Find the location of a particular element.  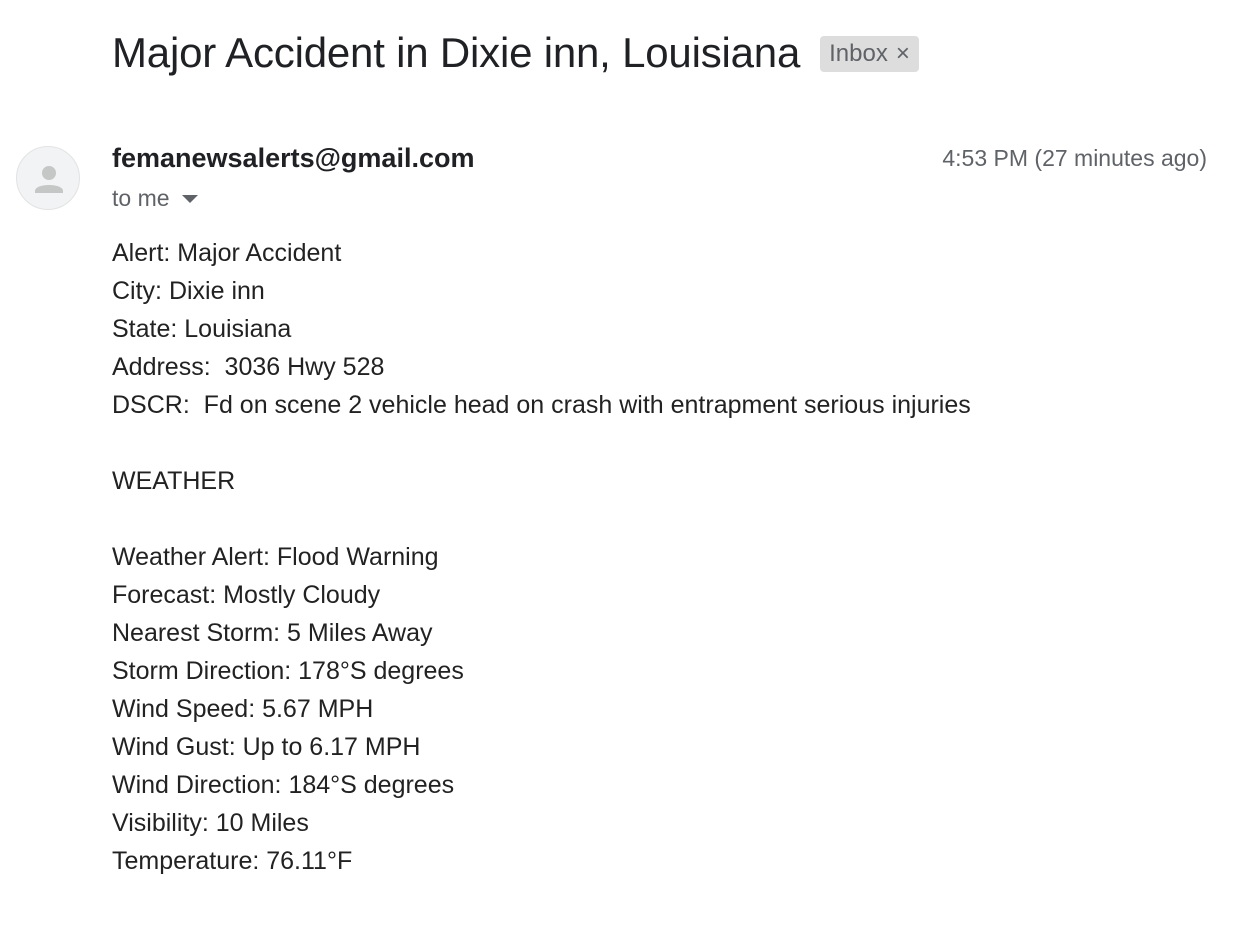

body-line-alert: Alert: Major Accident is located at coordinates (227, 253).